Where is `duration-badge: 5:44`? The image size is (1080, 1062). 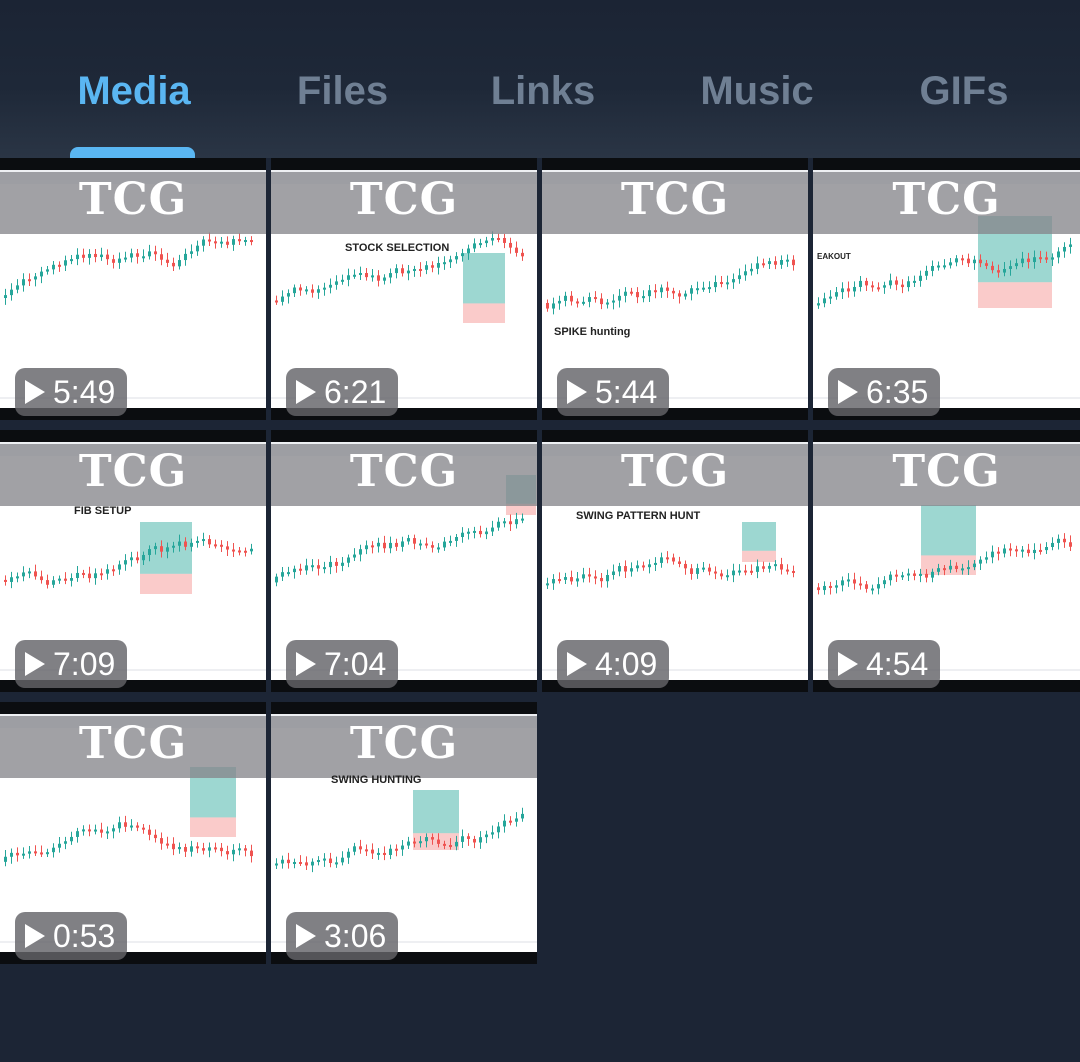
duration-badge: 5:44 is located at coordinates (613, 392).